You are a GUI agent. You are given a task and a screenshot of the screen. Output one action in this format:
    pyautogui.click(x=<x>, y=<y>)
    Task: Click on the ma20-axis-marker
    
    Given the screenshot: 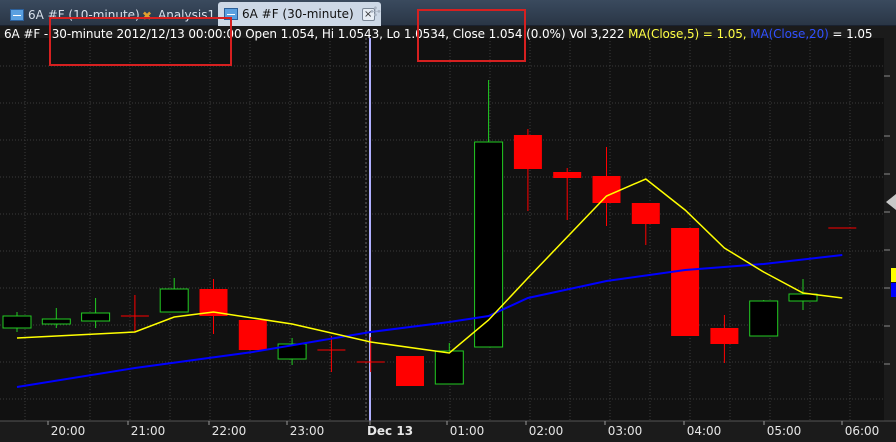 What is the action you would take?
    pyautogui.click(x=893, y=290)
    